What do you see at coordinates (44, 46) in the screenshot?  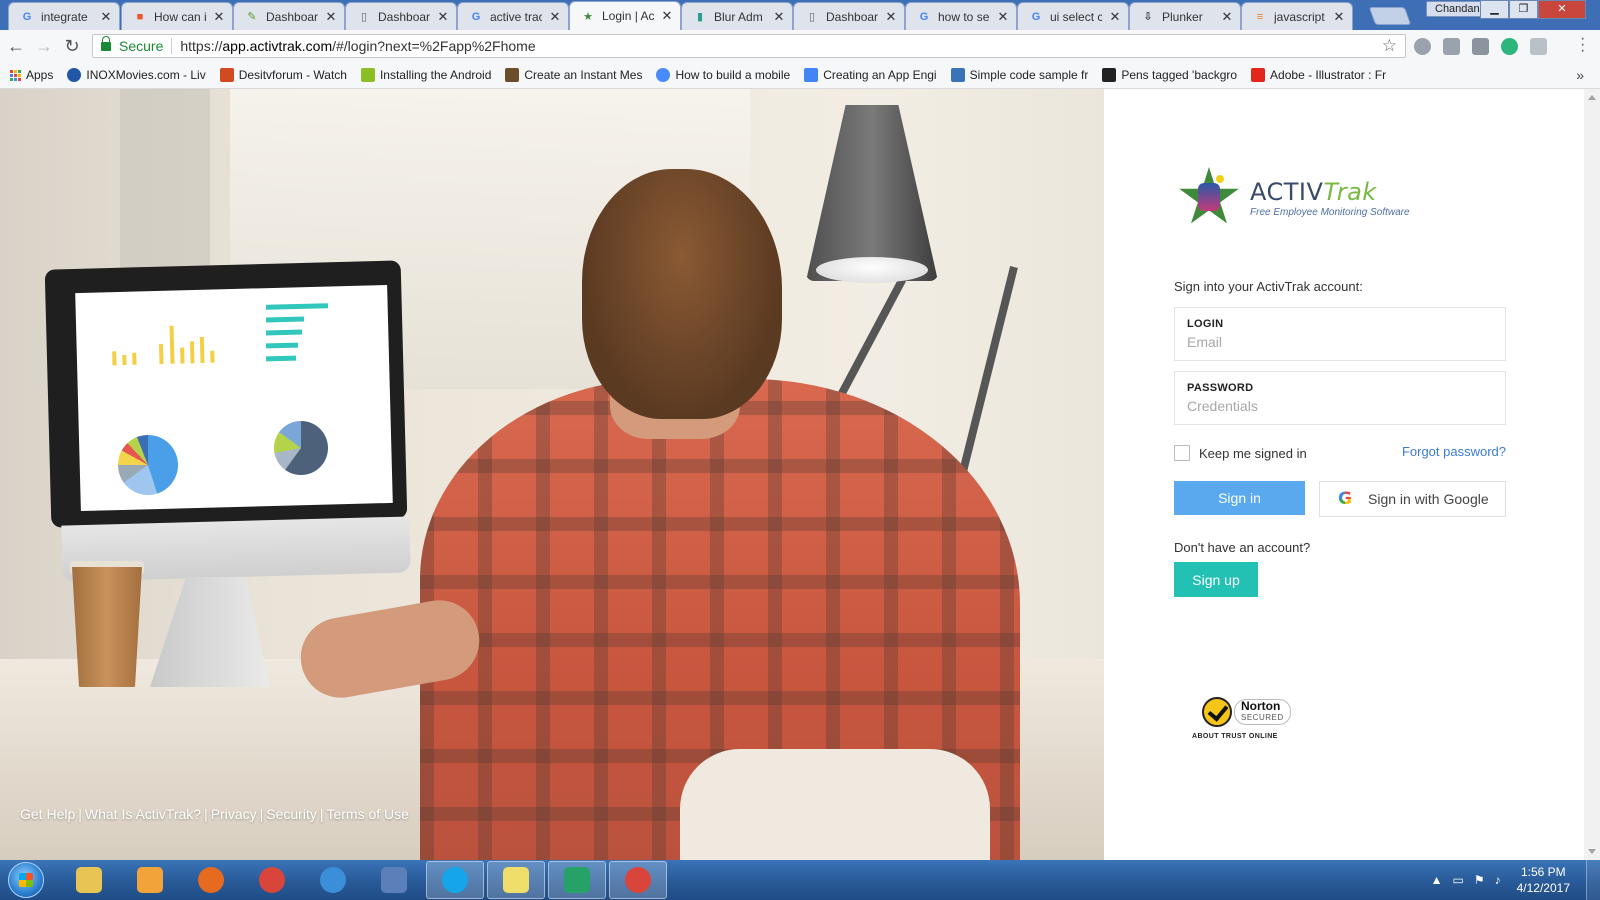 I see `forward-arrow-icon: →` at bounding box center [44, 46].